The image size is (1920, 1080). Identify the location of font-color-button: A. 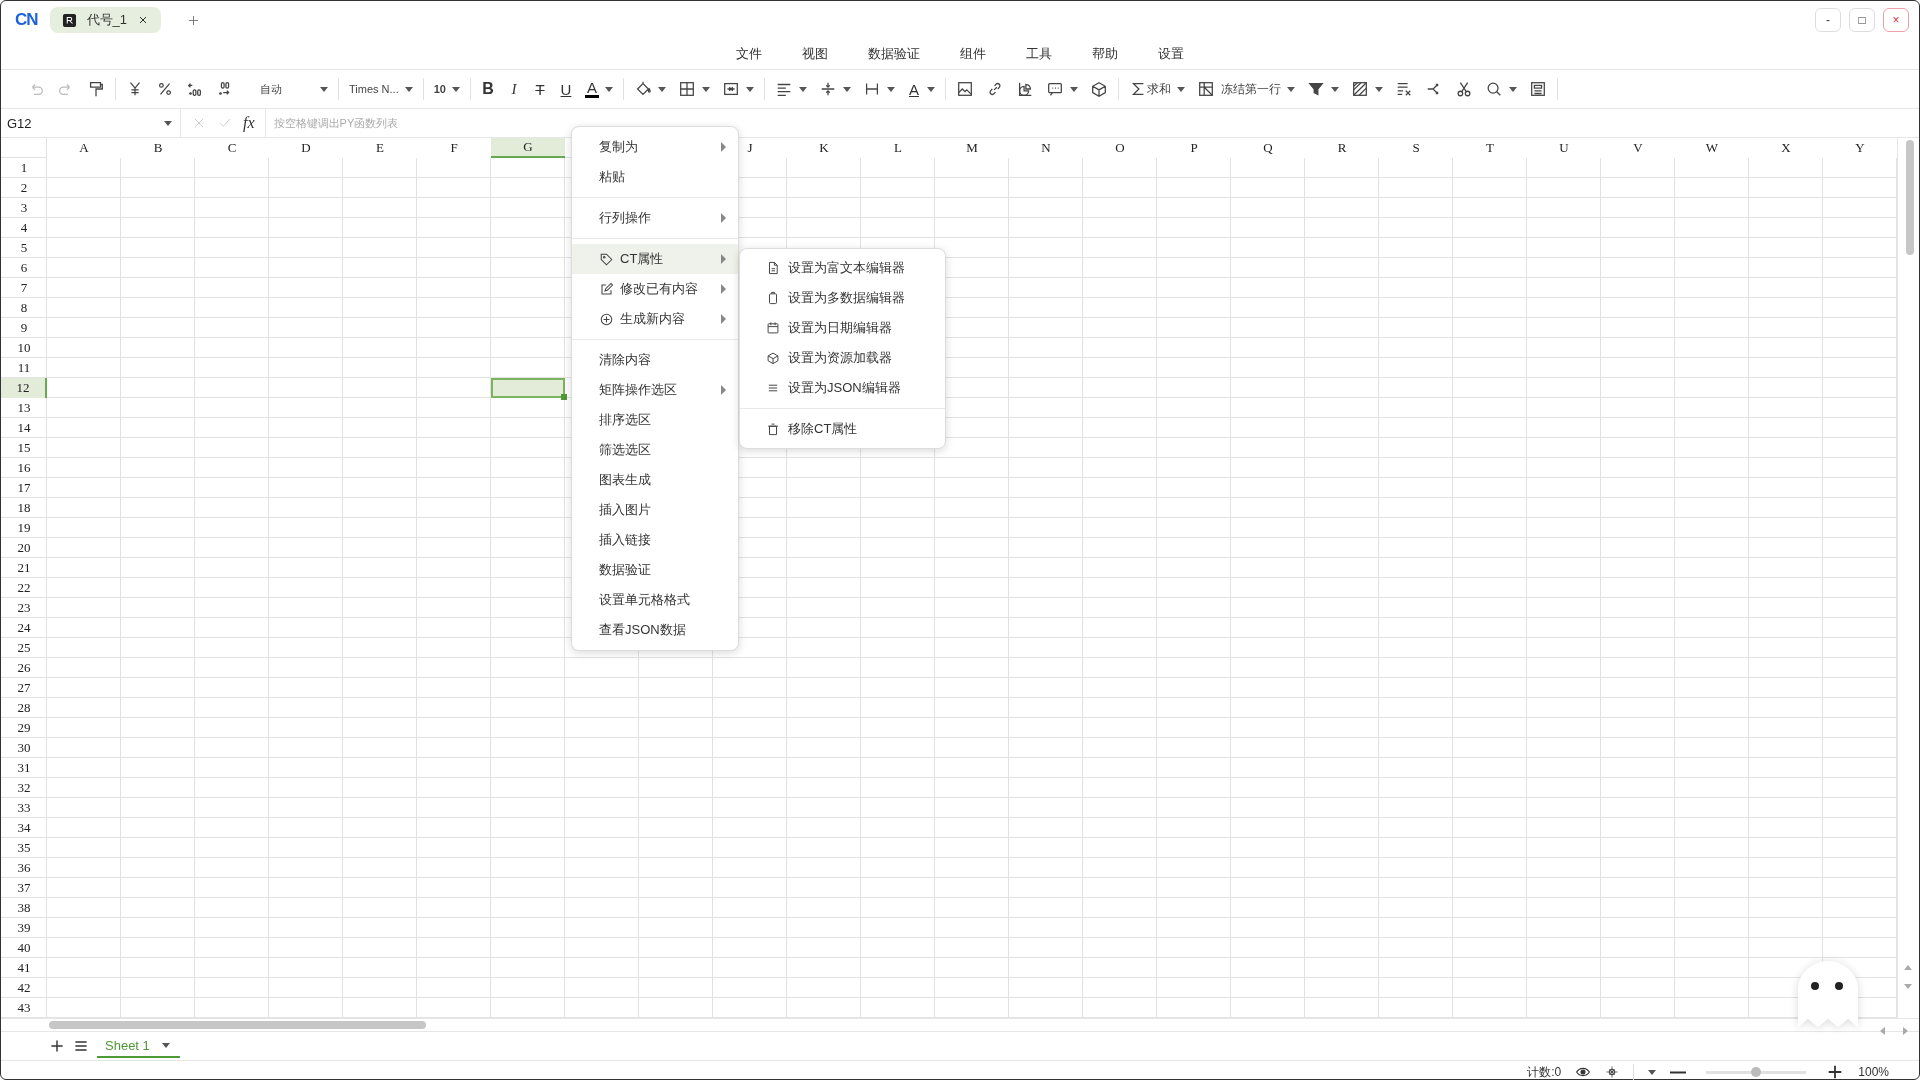
(598, 89).